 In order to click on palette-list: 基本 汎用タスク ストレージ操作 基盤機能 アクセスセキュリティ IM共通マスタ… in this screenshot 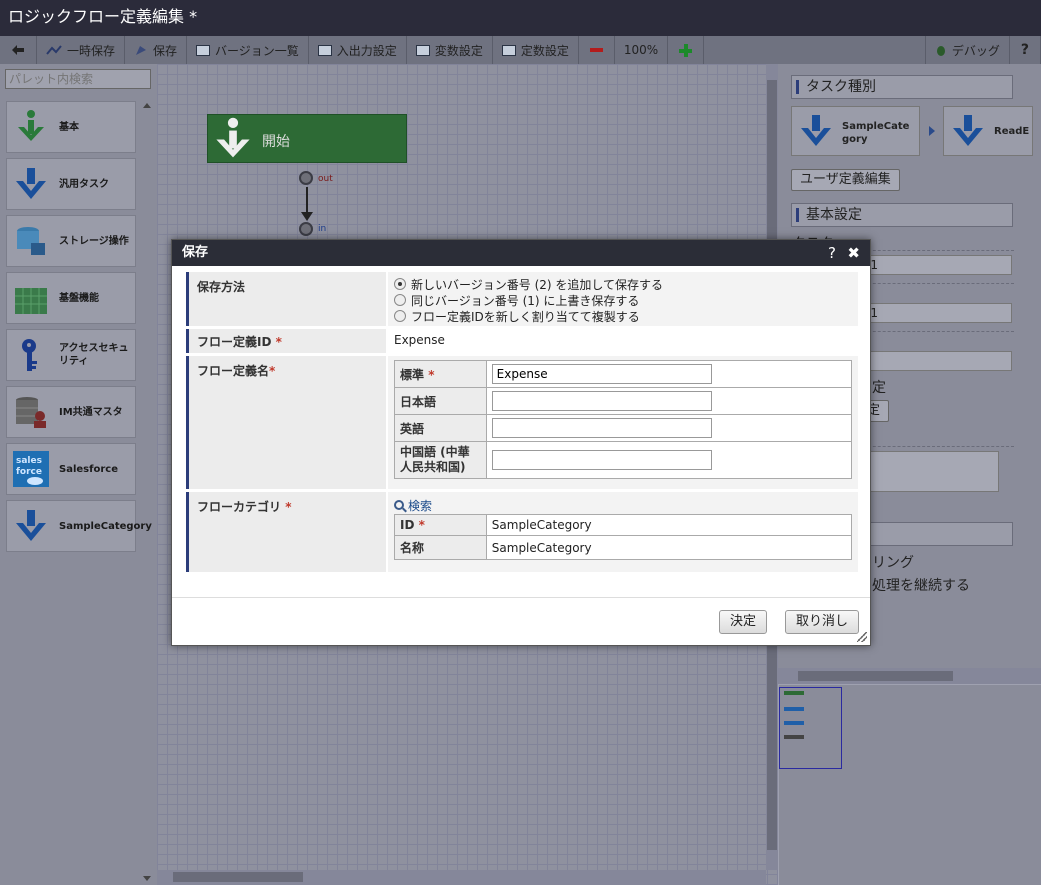, I will do `click(79, 329)`.